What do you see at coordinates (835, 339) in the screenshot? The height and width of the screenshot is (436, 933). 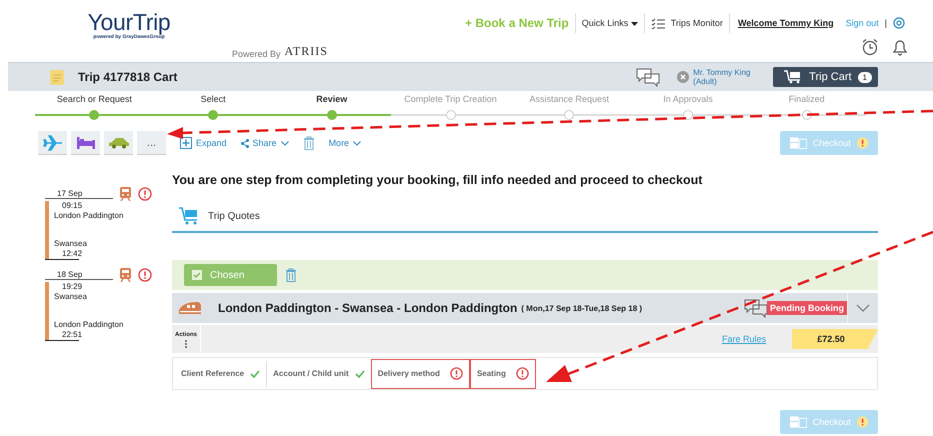 I see `price-tag: £72.50` at bounding box center [835, 339].